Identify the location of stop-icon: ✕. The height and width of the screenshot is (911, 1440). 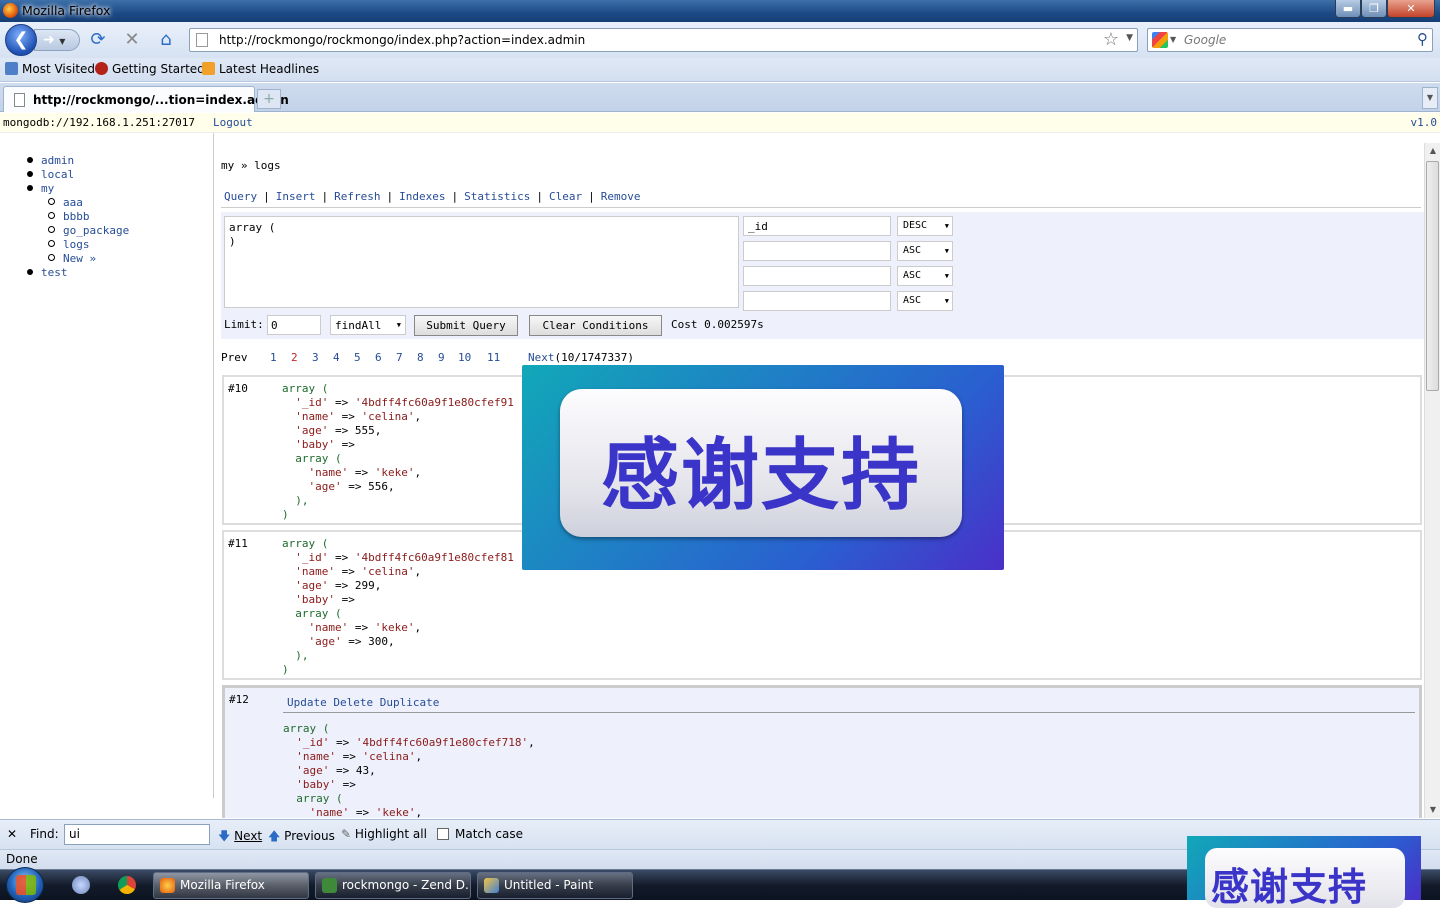
(132, 39).